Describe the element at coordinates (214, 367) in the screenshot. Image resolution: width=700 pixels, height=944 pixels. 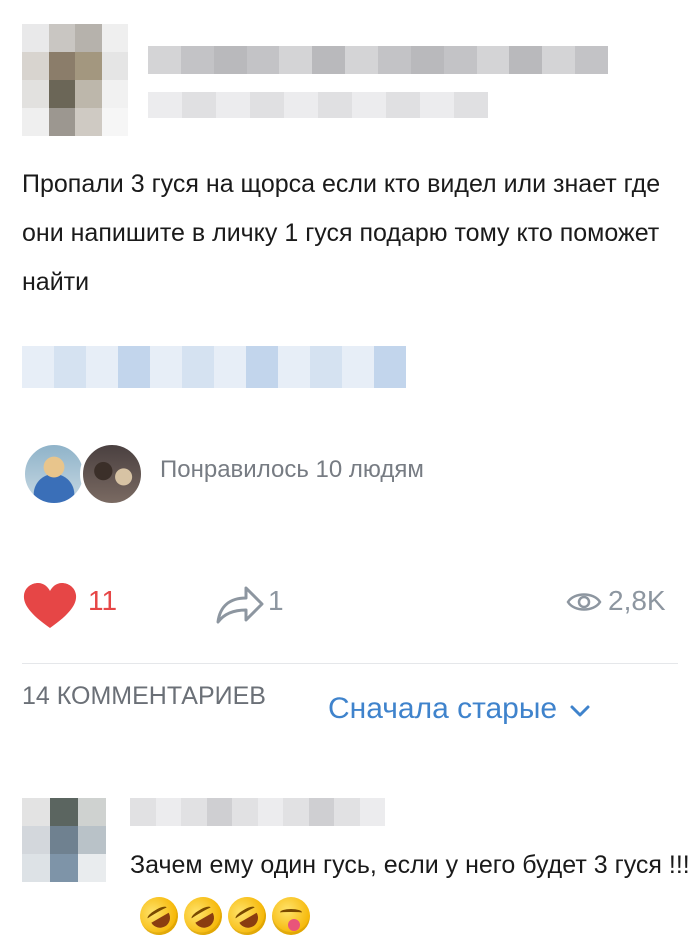
I see `post-link-blurred` at that location.